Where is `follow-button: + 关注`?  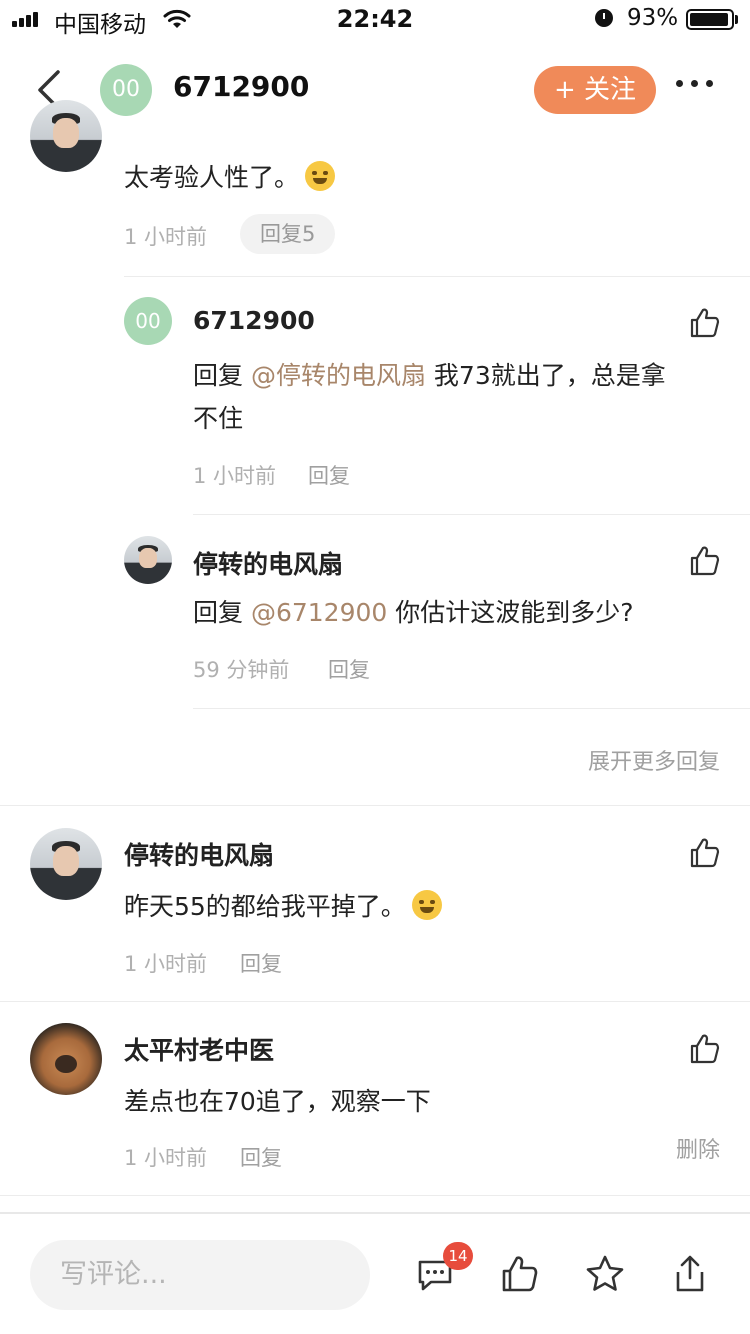 follow-button: + 关注 is located at coordinates (595, 90).